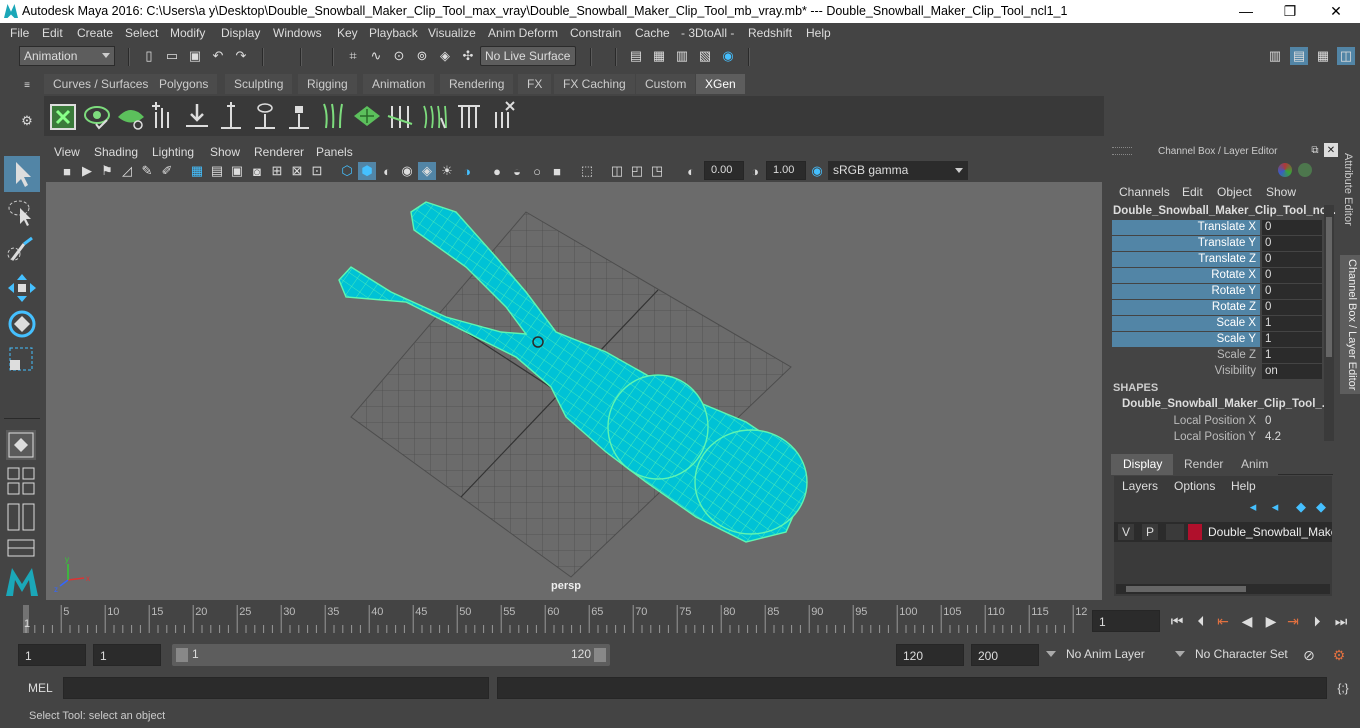 Image resolution: width=1360 pixels, height=728 pixels. I want to click on paint-select-icon, so click(22, 250).